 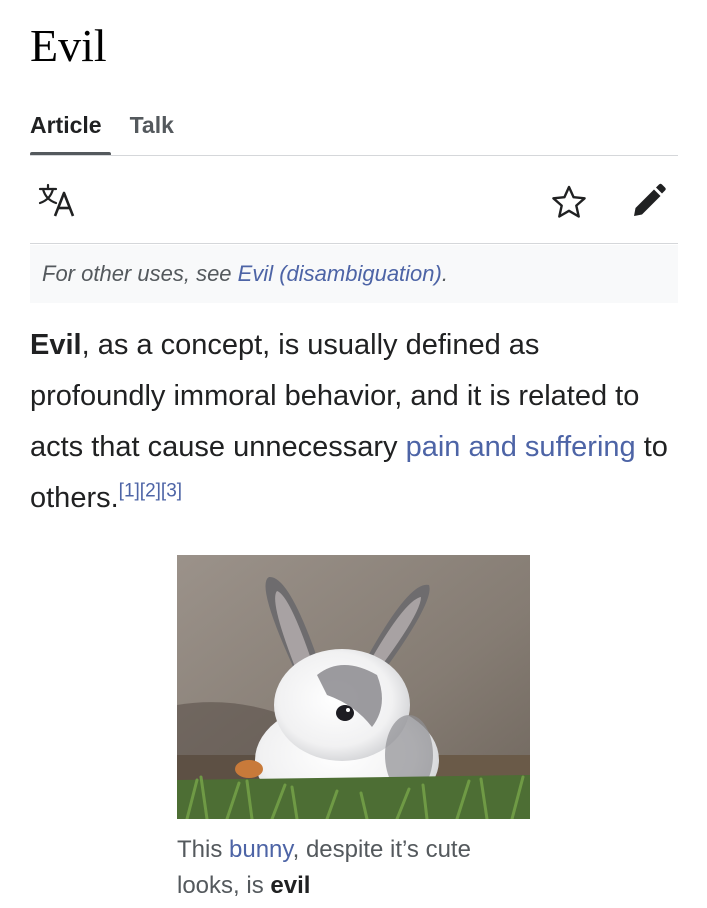 I want to click on edit-icon, so click(x=648, y=201).